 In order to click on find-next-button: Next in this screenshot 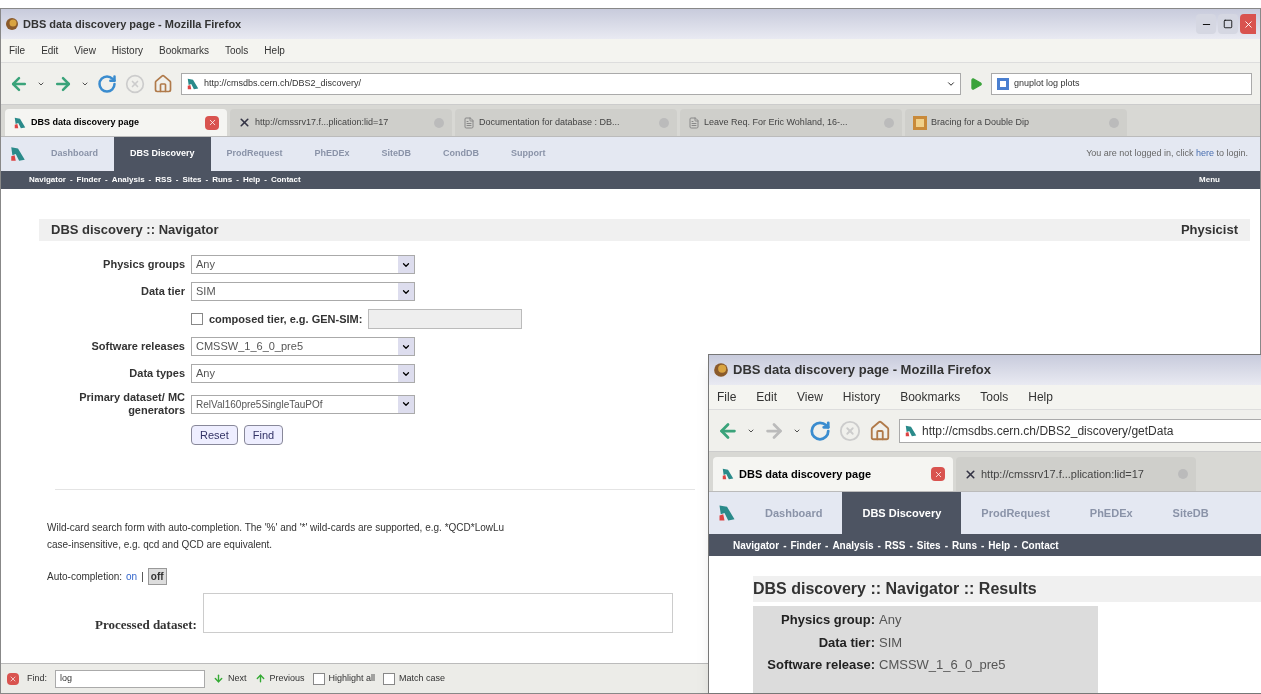, I will do `click(230, 678)`.